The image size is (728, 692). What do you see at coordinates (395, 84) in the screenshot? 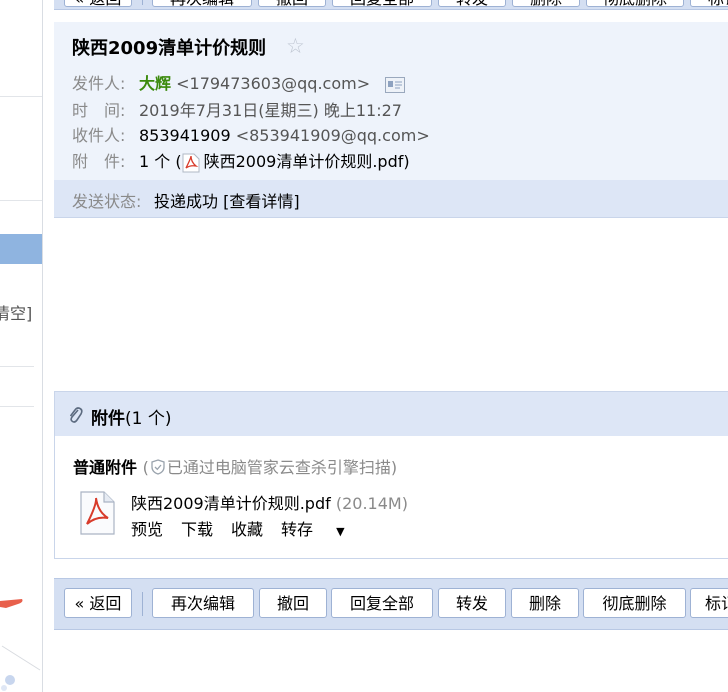
I see `contact-card-icon` at bounding box center [395, 84].